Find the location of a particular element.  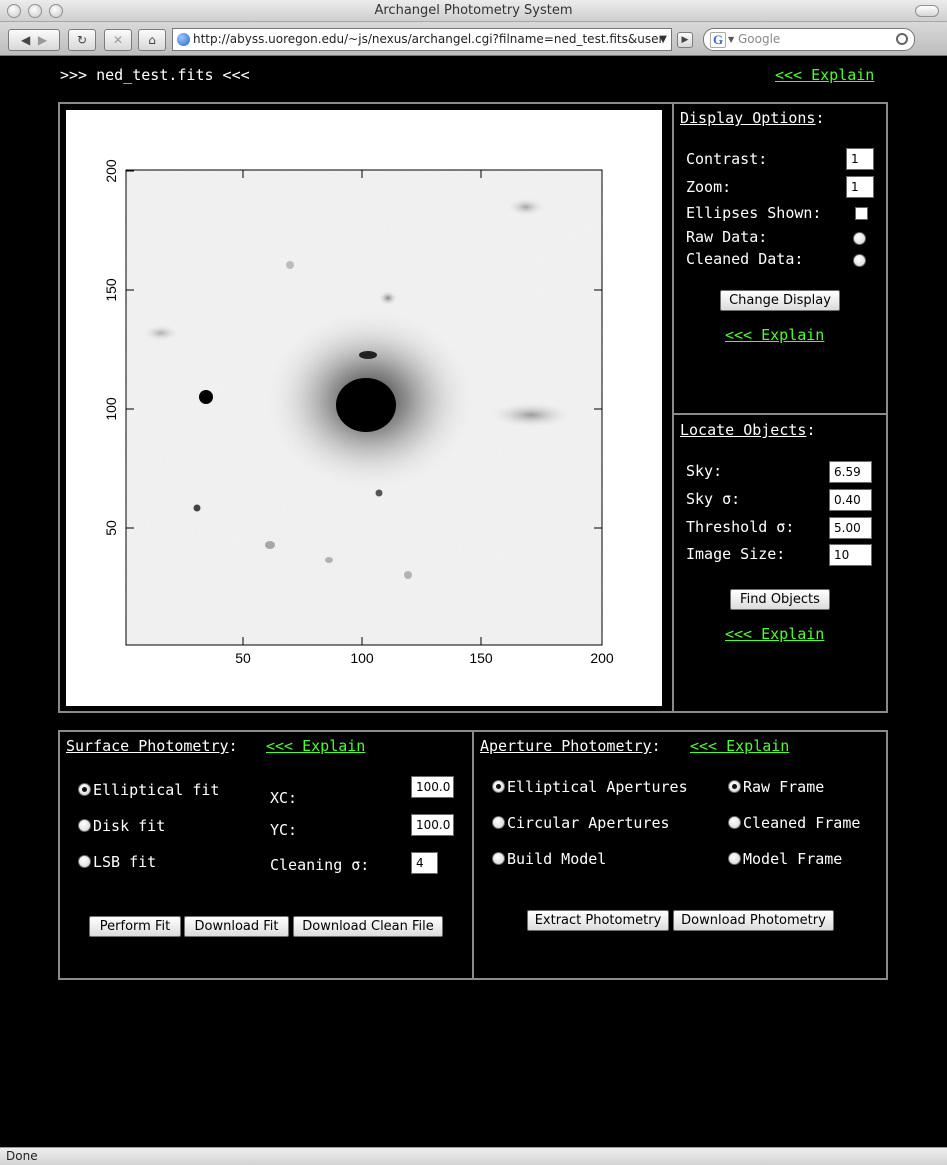

x-tick-label: 50 is located at coordinates (243, 658).